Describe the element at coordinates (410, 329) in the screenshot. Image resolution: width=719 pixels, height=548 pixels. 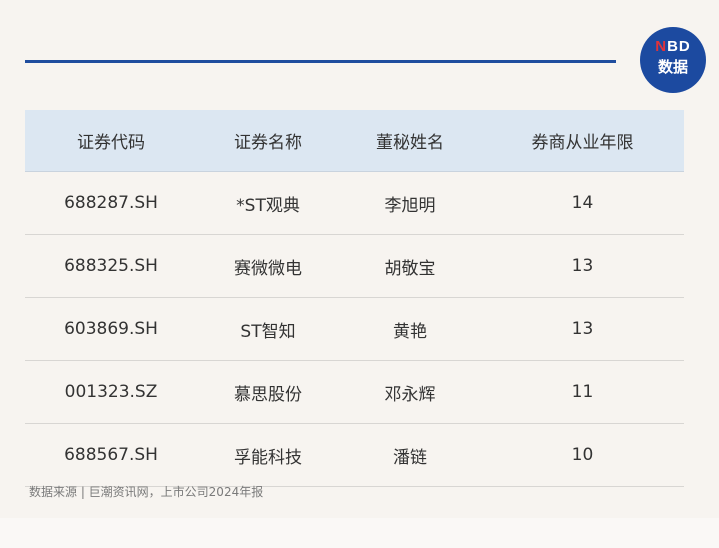
I see `secretary-name: 黄艳` at that location.